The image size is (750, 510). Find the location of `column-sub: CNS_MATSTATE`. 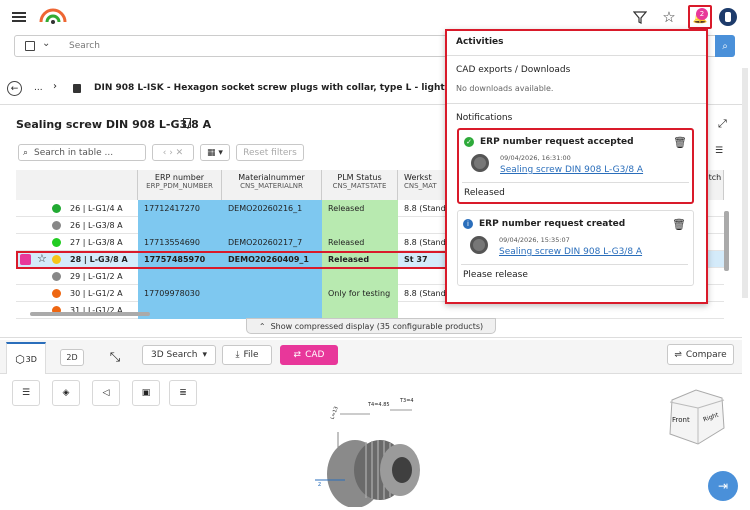

column-sub: CNS_MATSTATE is located at coordinates (359, 186).